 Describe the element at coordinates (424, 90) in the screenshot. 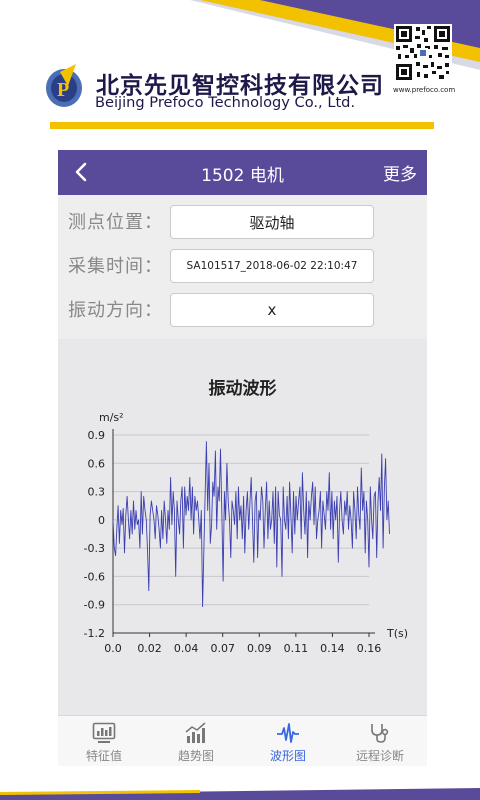

I see `company-website: www.prefoco.com` at that location.